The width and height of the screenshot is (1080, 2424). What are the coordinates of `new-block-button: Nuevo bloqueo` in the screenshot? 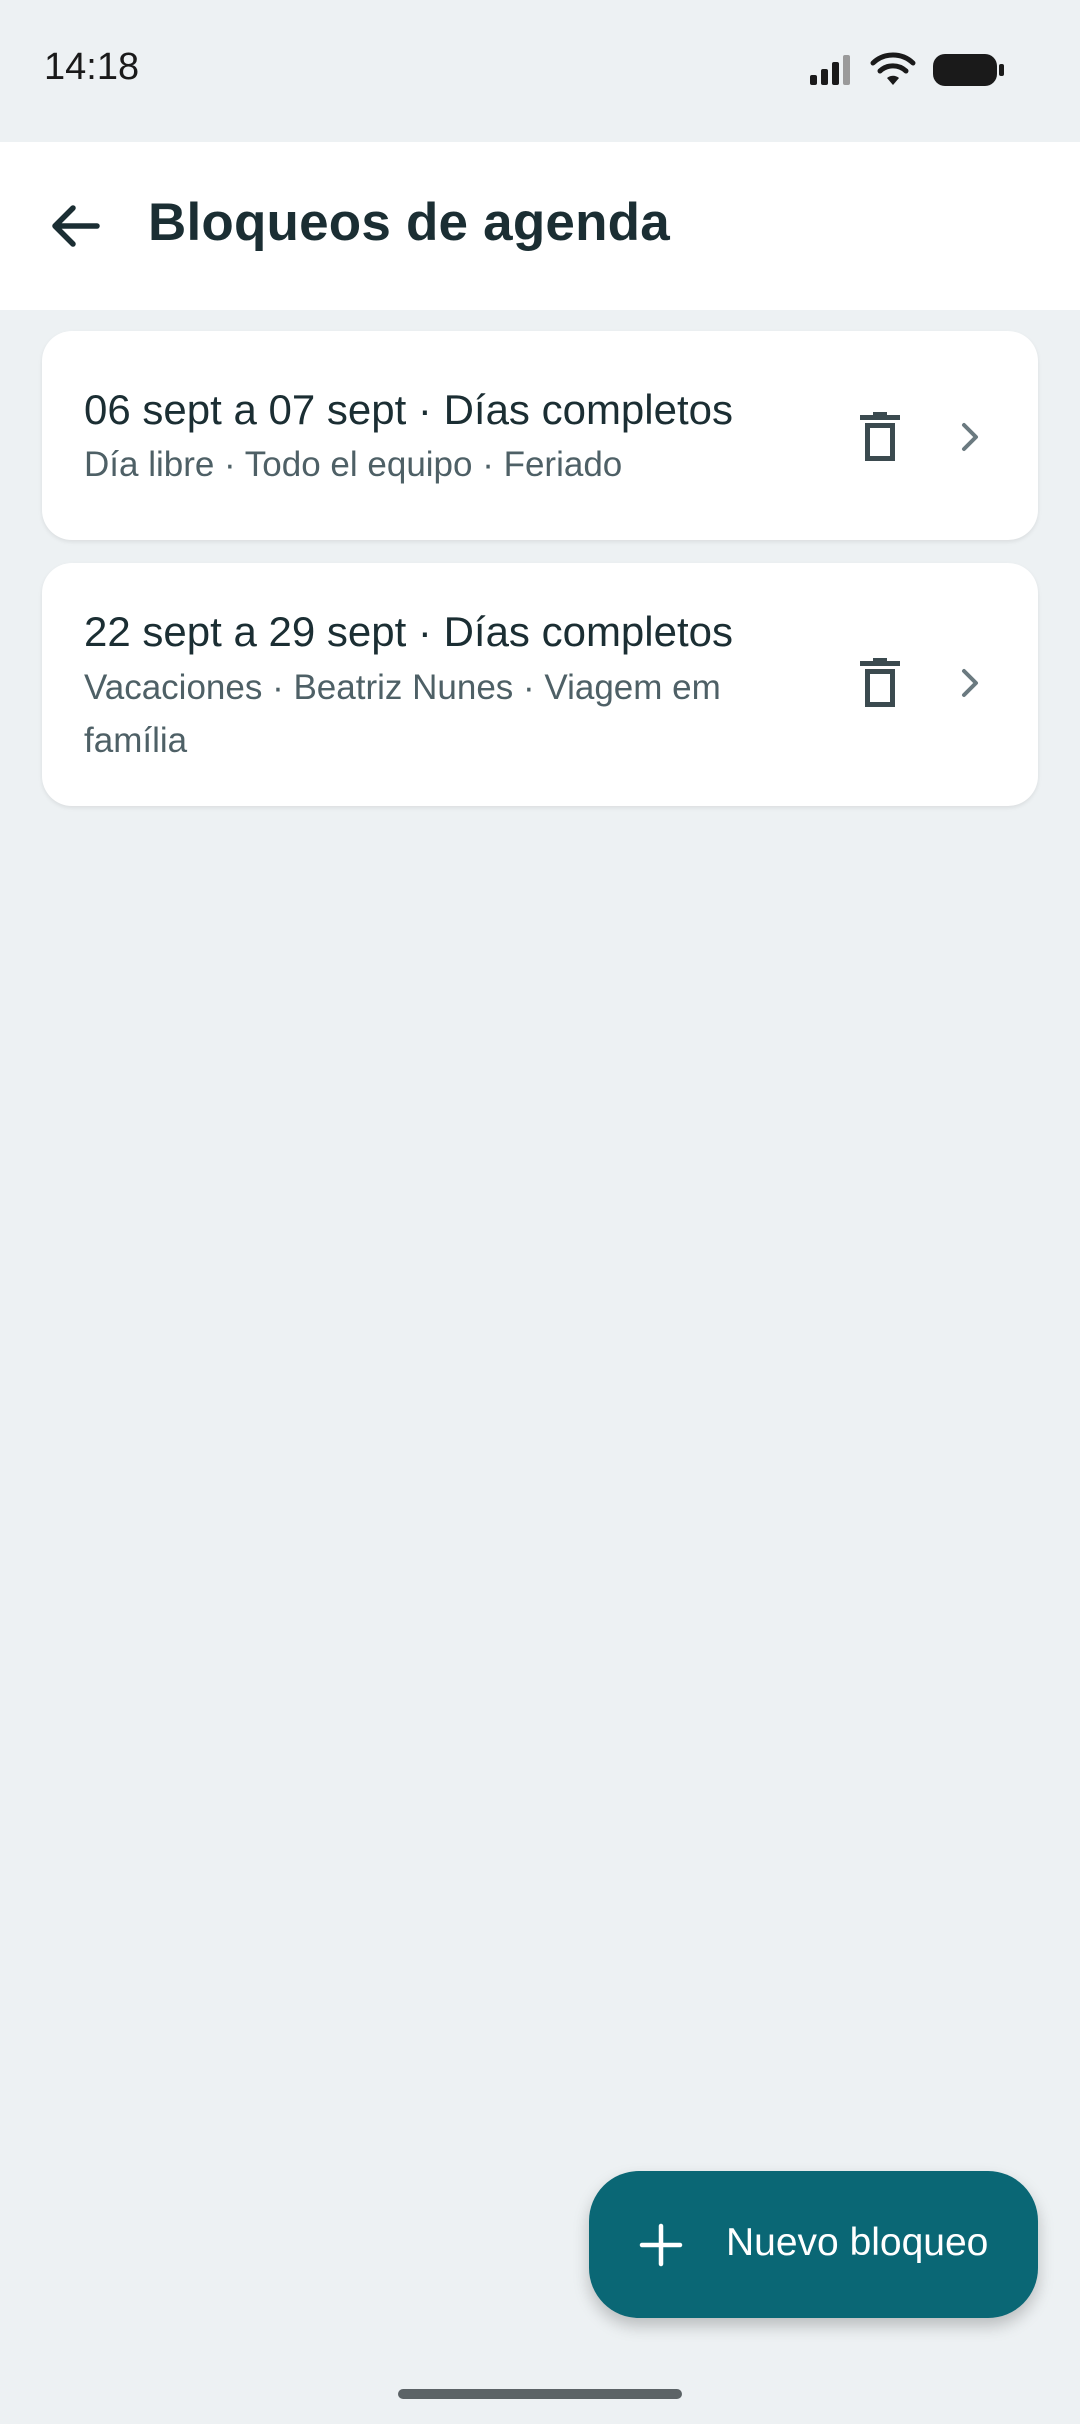 It's located at (813, 2244).